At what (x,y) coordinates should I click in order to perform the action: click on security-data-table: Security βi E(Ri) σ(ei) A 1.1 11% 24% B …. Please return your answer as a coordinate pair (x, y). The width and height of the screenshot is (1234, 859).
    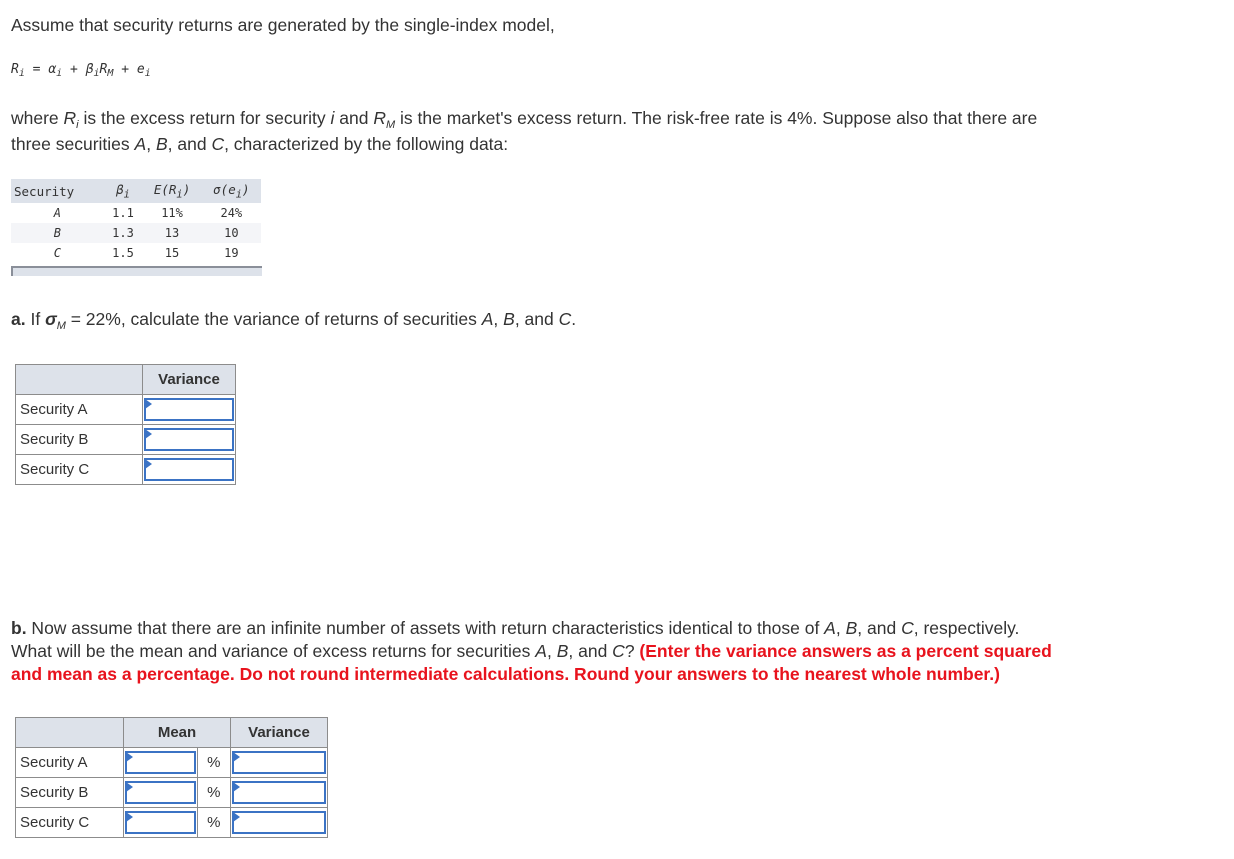
    Looking at the image, I should click on (136, 221).